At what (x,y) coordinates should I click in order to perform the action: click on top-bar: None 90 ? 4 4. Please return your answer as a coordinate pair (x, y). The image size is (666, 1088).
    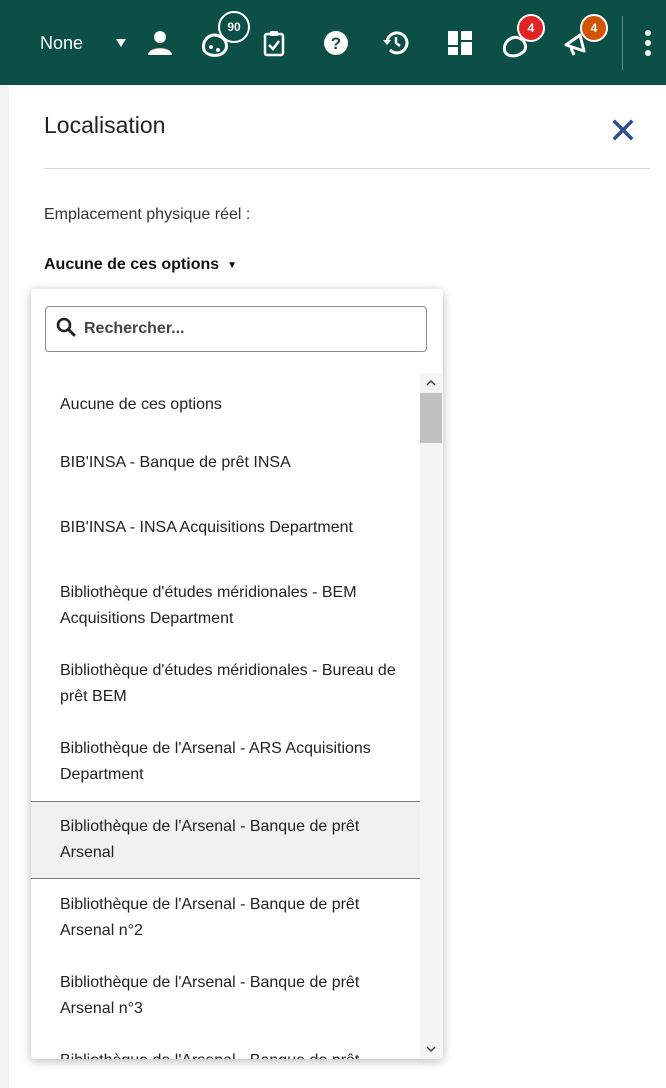
    Looking at the image, I should click on (333, 42).